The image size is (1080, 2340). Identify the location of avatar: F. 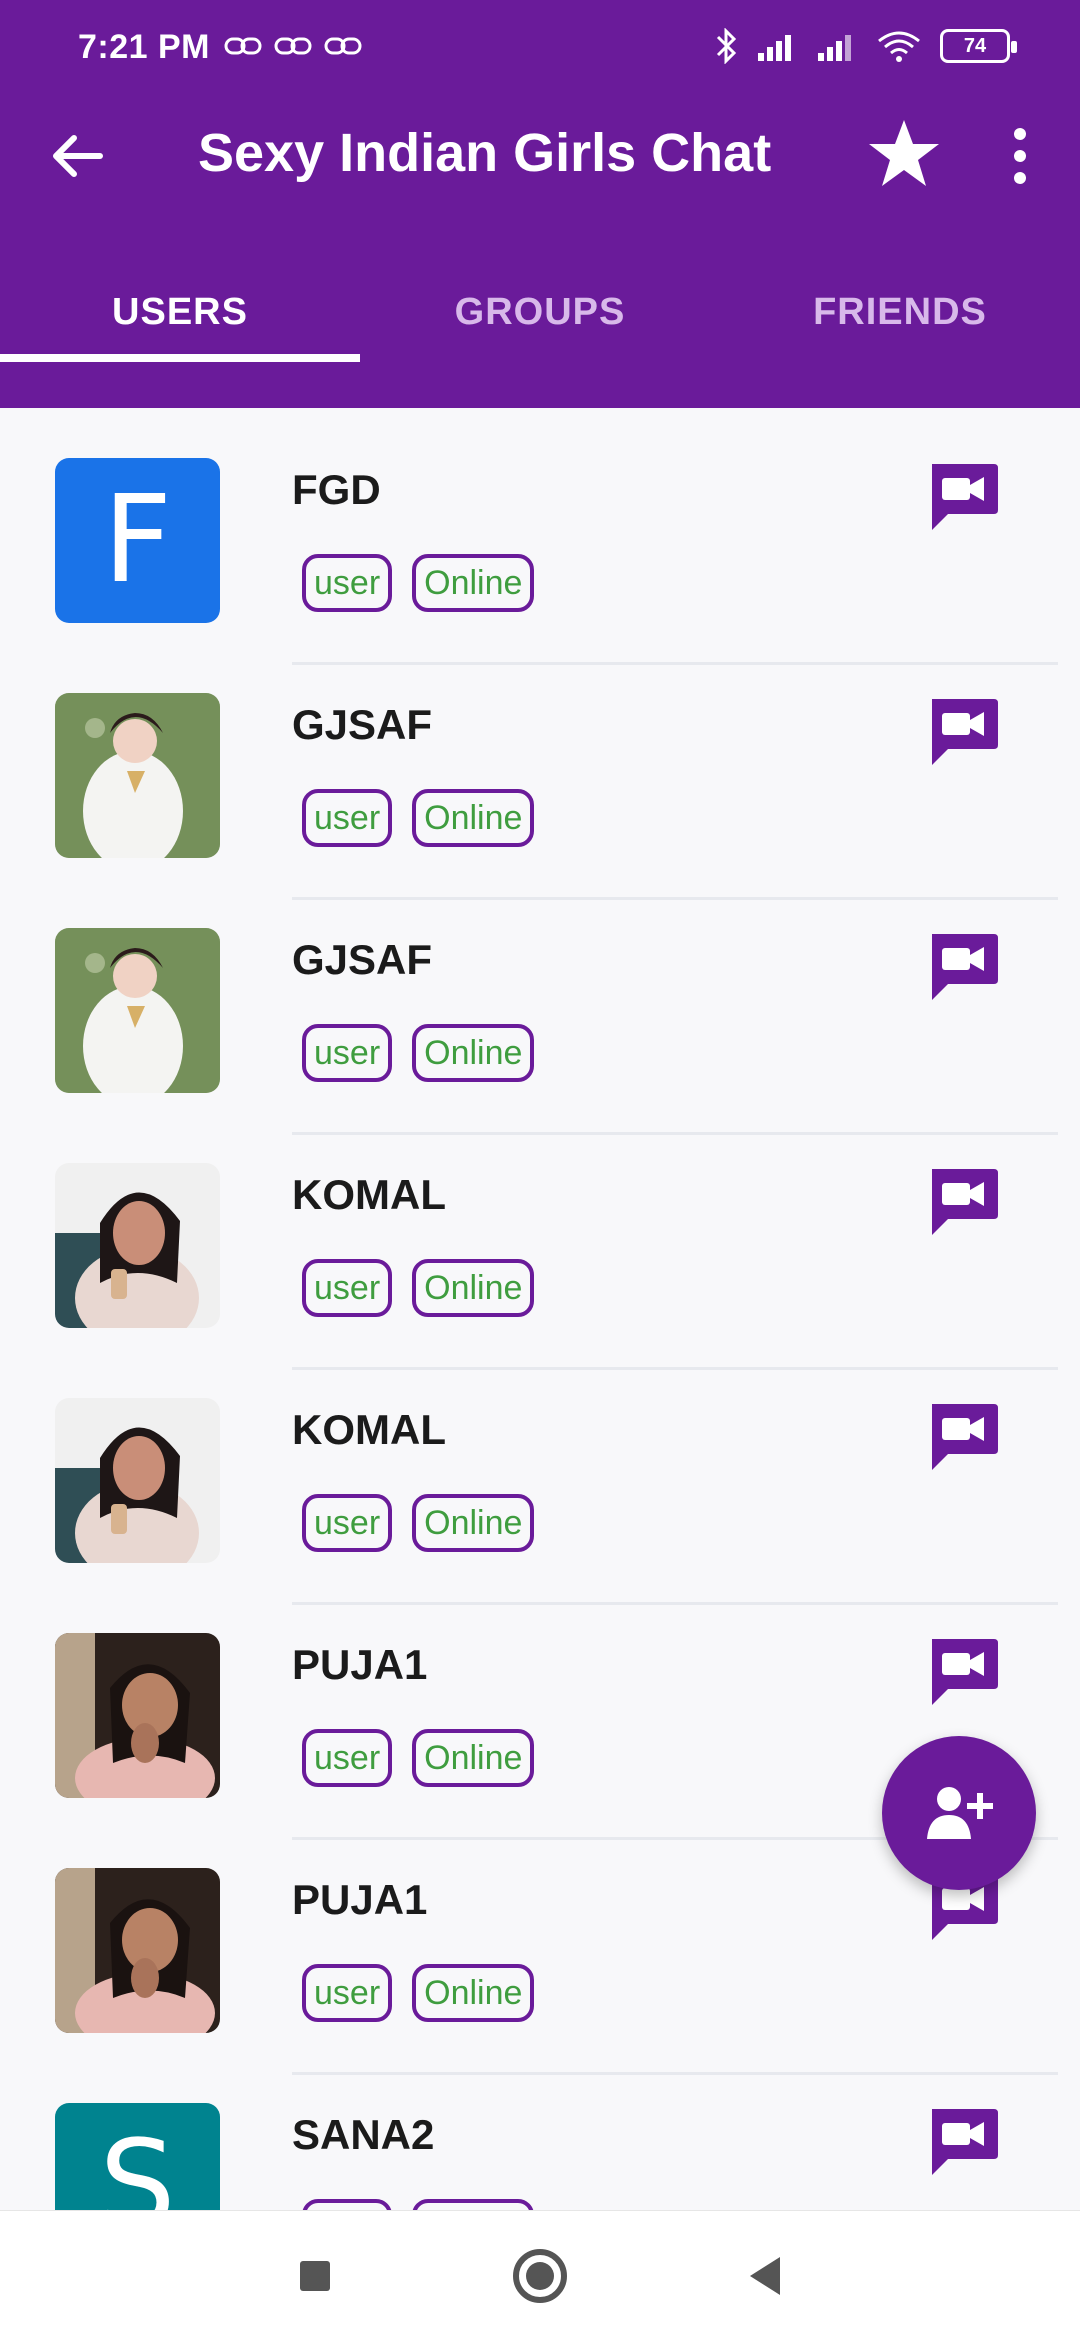
(137, 540).